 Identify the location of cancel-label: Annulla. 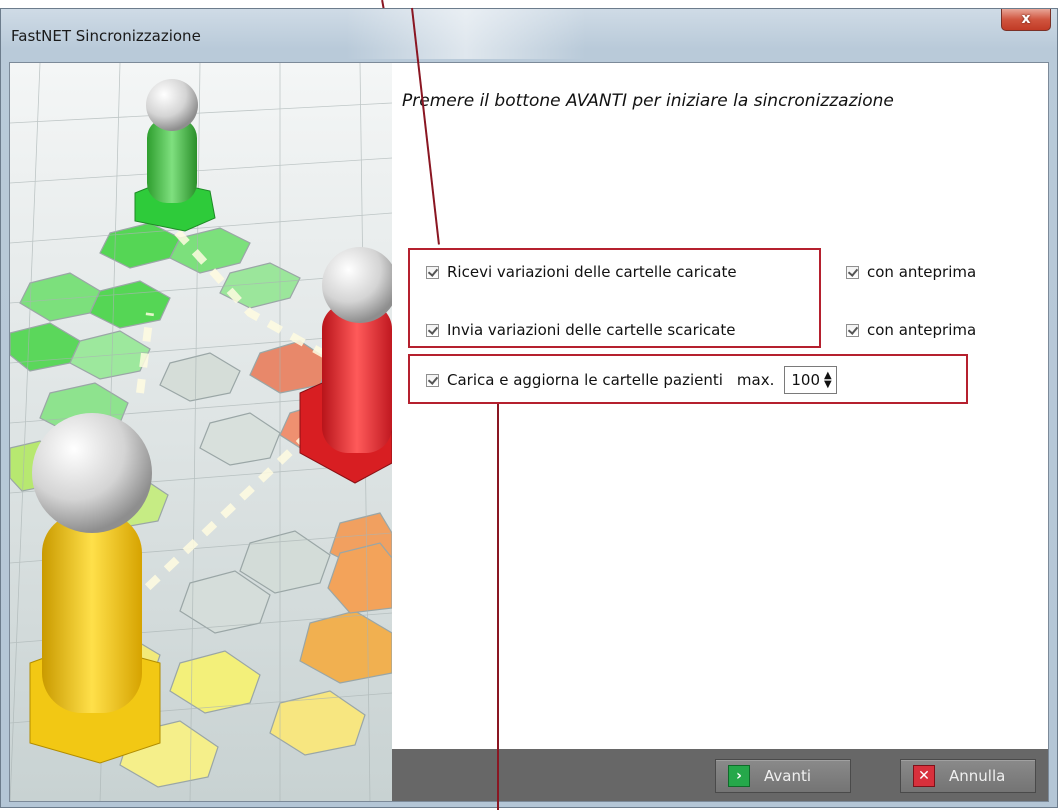
(977, 776).